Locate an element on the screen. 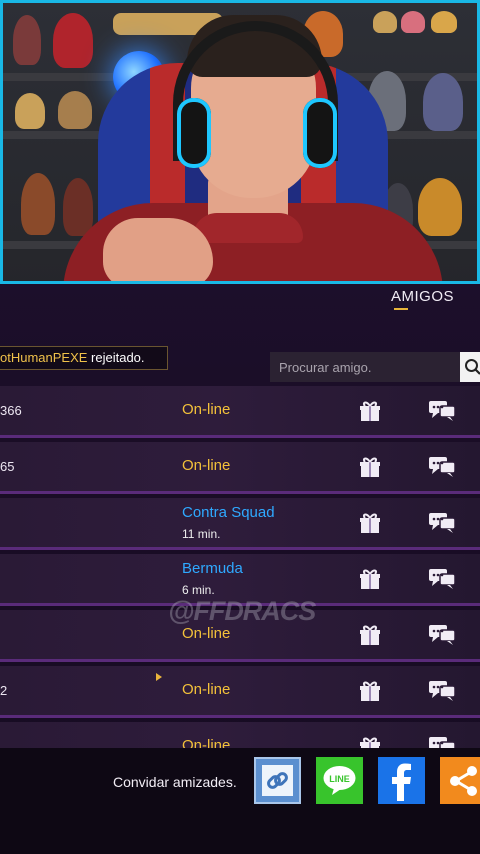  search-button is located at coordinates (470, 367).